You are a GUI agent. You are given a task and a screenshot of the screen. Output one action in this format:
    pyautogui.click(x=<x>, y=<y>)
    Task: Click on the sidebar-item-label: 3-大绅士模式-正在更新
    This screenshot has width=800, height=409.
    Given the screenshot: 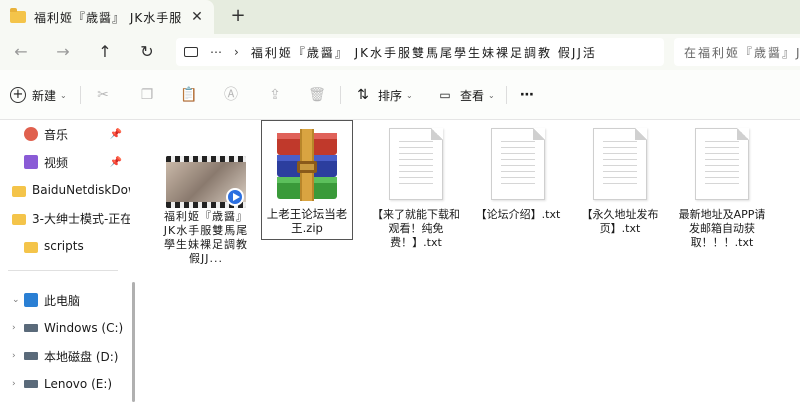 What is the action you would take?
    pyautogui.click(x=81, y=218)
    